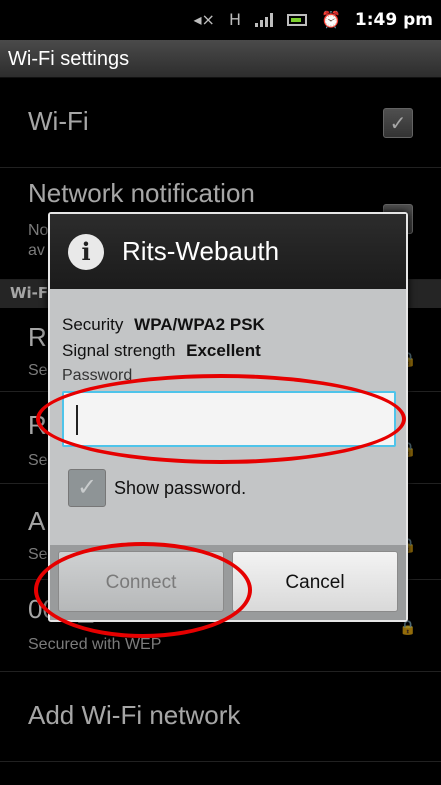  What do you see at coordinates (199, 324) in the screenshot?
I see `security-value: WPA/WPA2 PSK` at bounding box center [199, 324].